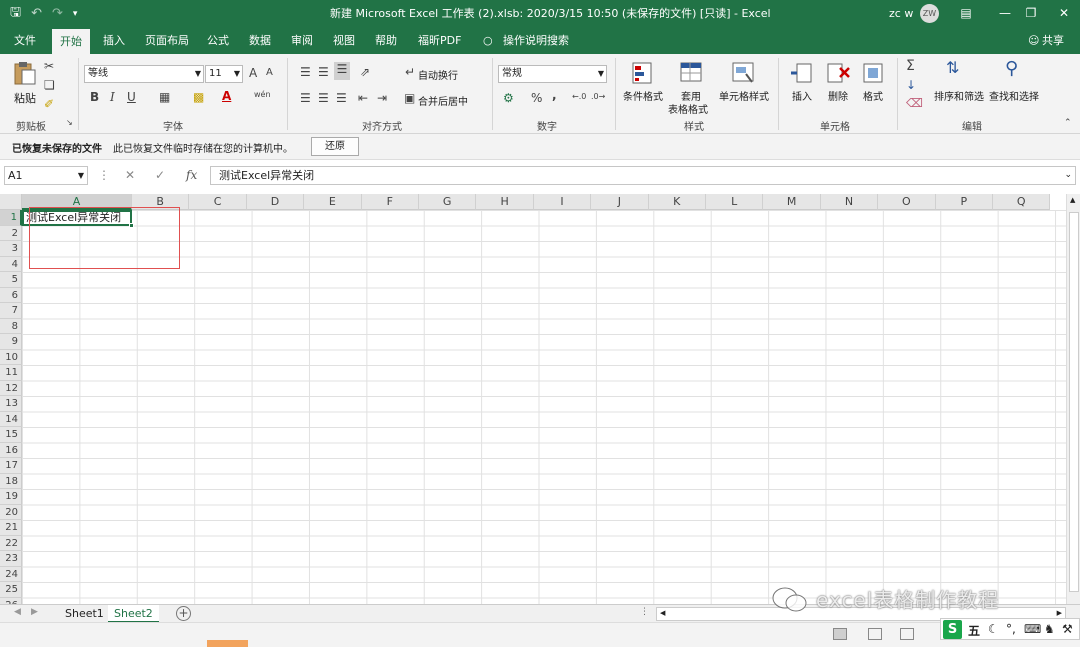  What do you see at coordinates (1022, 202) in the screenshot?
I see `column-header: Q` at bounding box center [1022, 202].